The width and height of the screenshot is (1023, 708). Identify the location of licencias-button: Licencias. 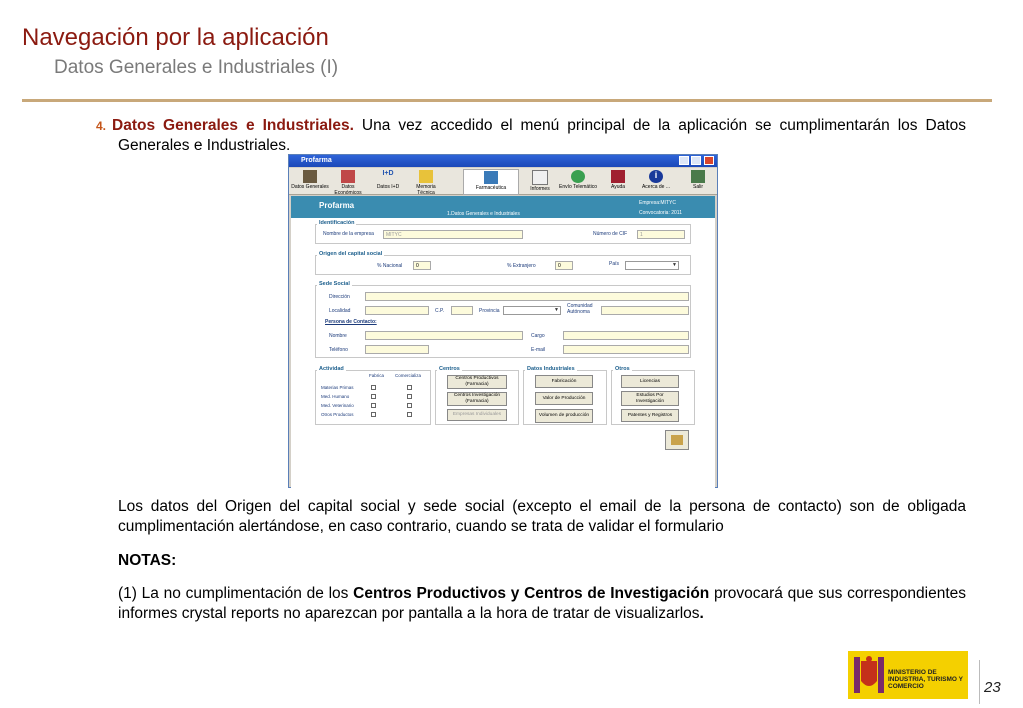
(650, 381).